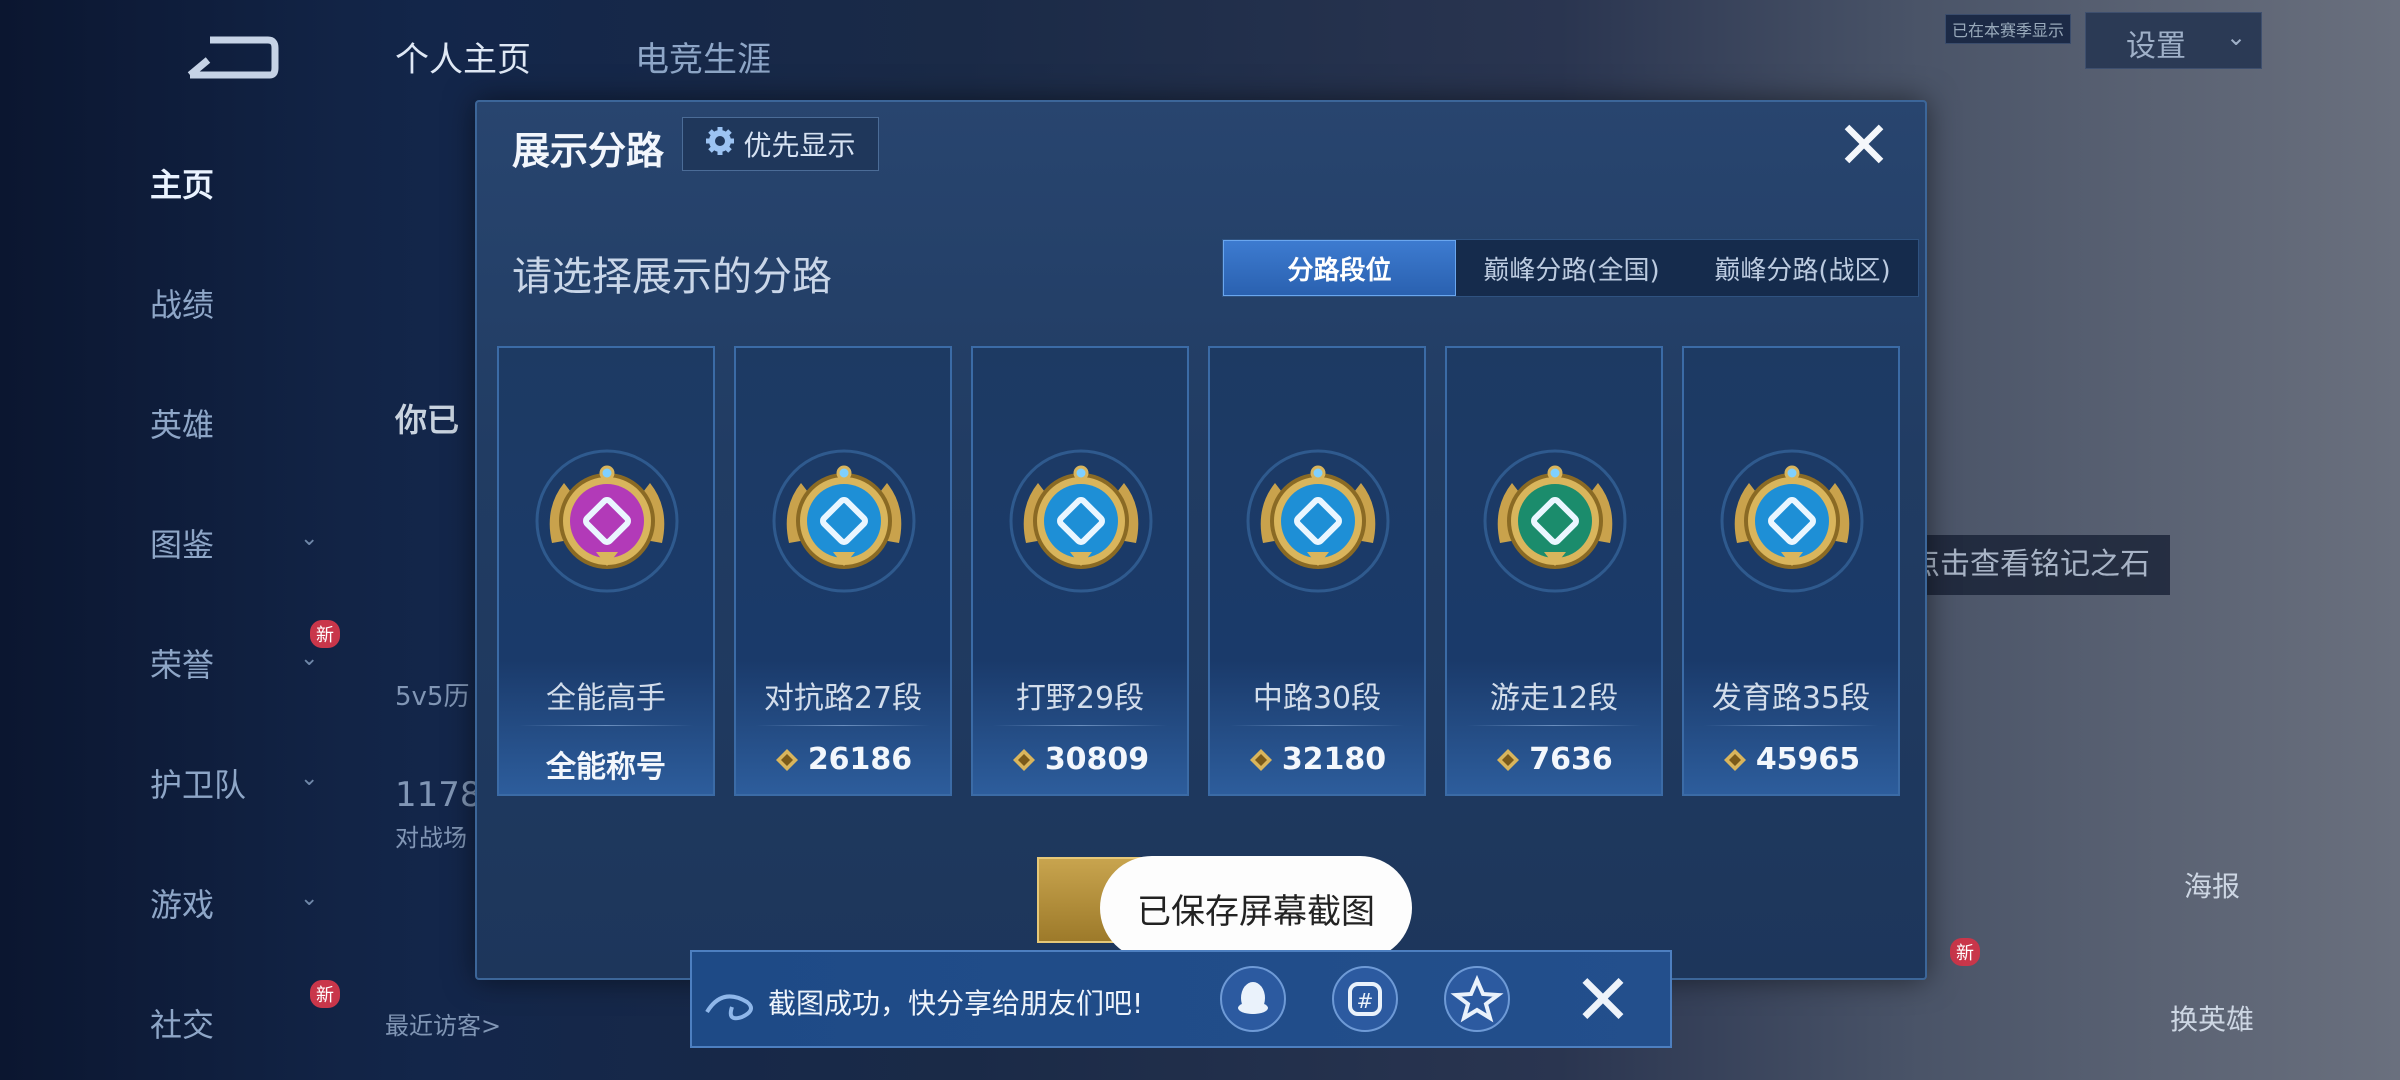 This screenshot has height=1080, width=2400. What do you see at coordinates (1253, 999) in the screenshot?
I see `qq-icon` at bounding box center [1253, 999].